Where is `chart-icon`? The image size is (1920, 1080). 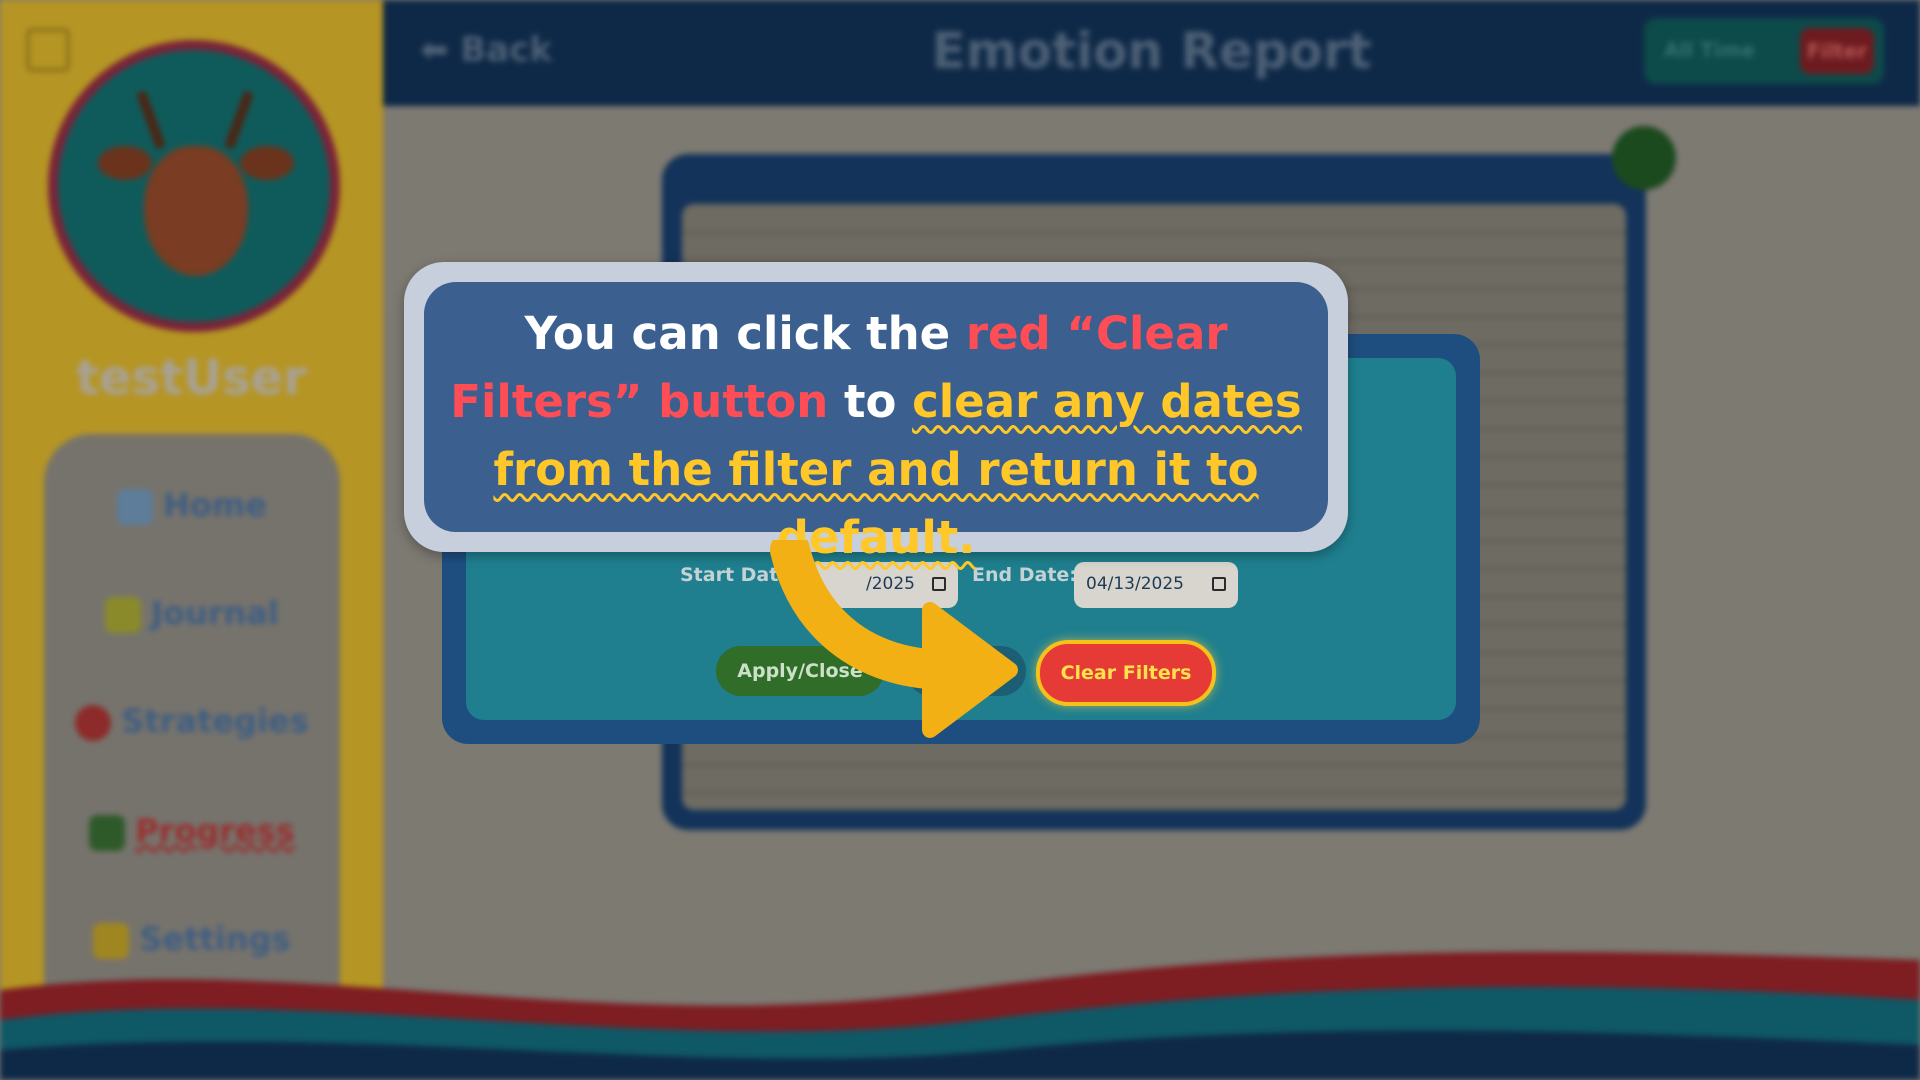
chart-icon is located at coordinates (107, 833).